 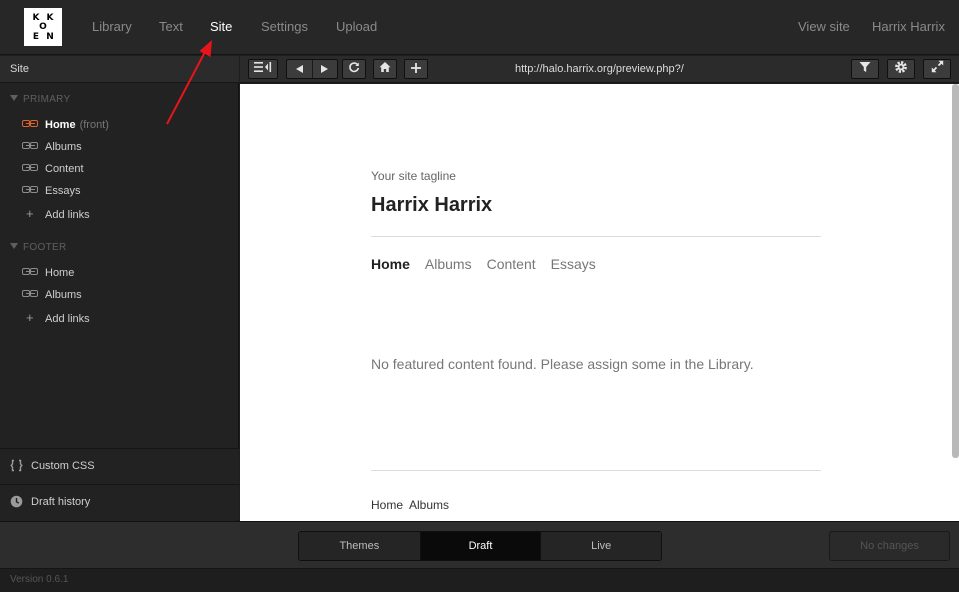 What do you see at coordinates (390, 264) in the screenshot?
I see `site-nav-home: Home` at bounding box center [390, 264].